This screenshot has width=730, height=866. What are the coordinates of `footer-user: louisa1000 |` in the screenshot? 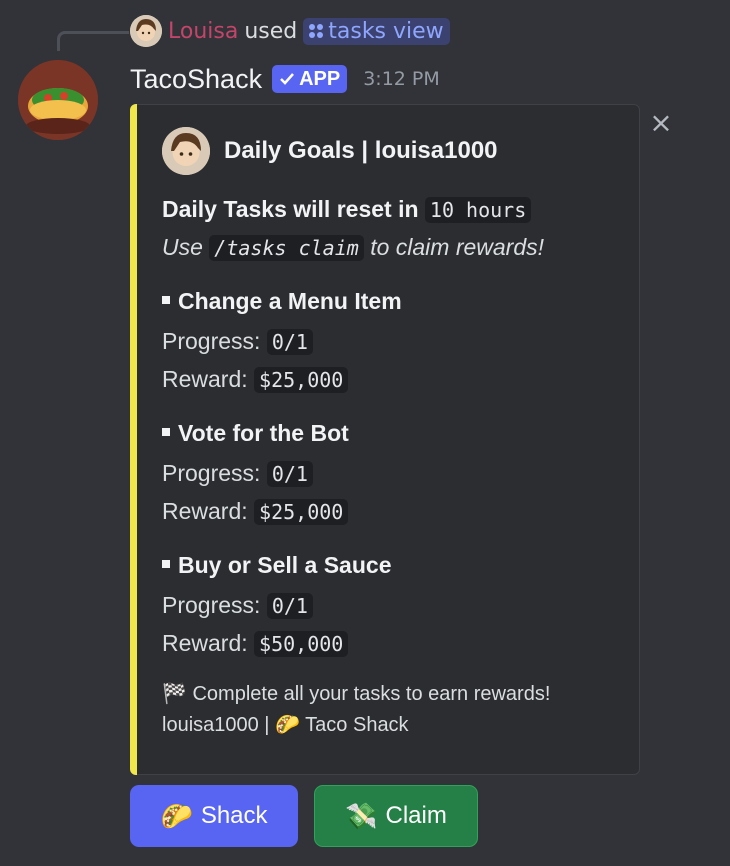 It's located at (216, 725).